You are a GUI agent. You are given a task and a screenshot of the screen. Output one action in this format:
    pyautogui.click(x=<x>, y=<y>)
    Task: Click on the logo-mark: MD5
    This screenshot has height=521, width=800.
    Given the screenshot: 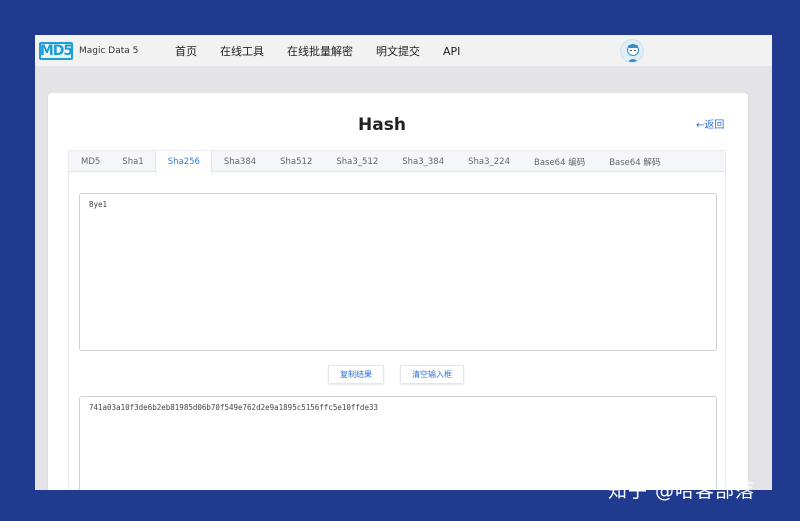 What is the action you would take?
    pyautogui.click(x=56, y=51)
    